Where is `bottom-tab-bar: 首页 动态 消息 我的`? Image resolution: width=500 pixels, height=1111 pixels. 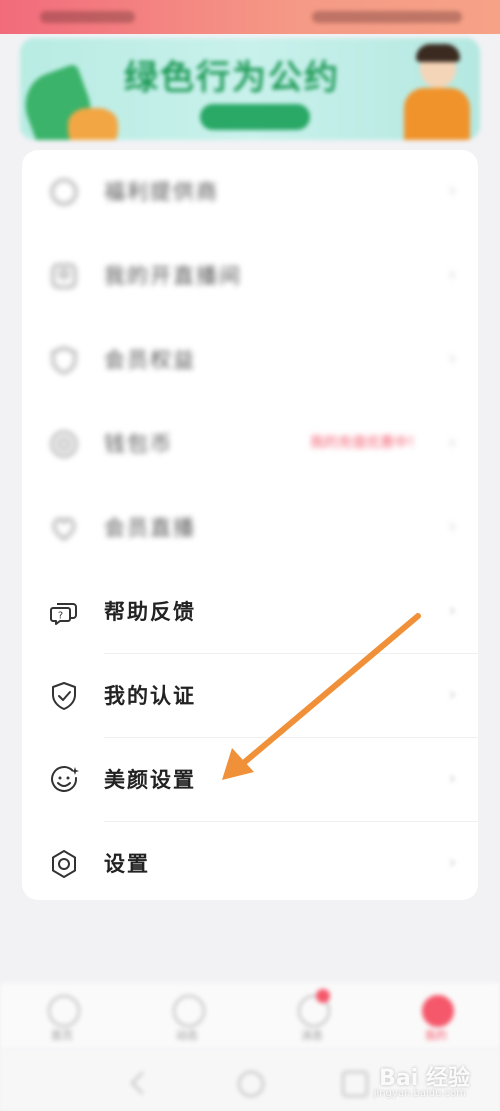 bottom-tab-bar: 首页 动态 消息 我的 is located at coordinates (250, 1016).